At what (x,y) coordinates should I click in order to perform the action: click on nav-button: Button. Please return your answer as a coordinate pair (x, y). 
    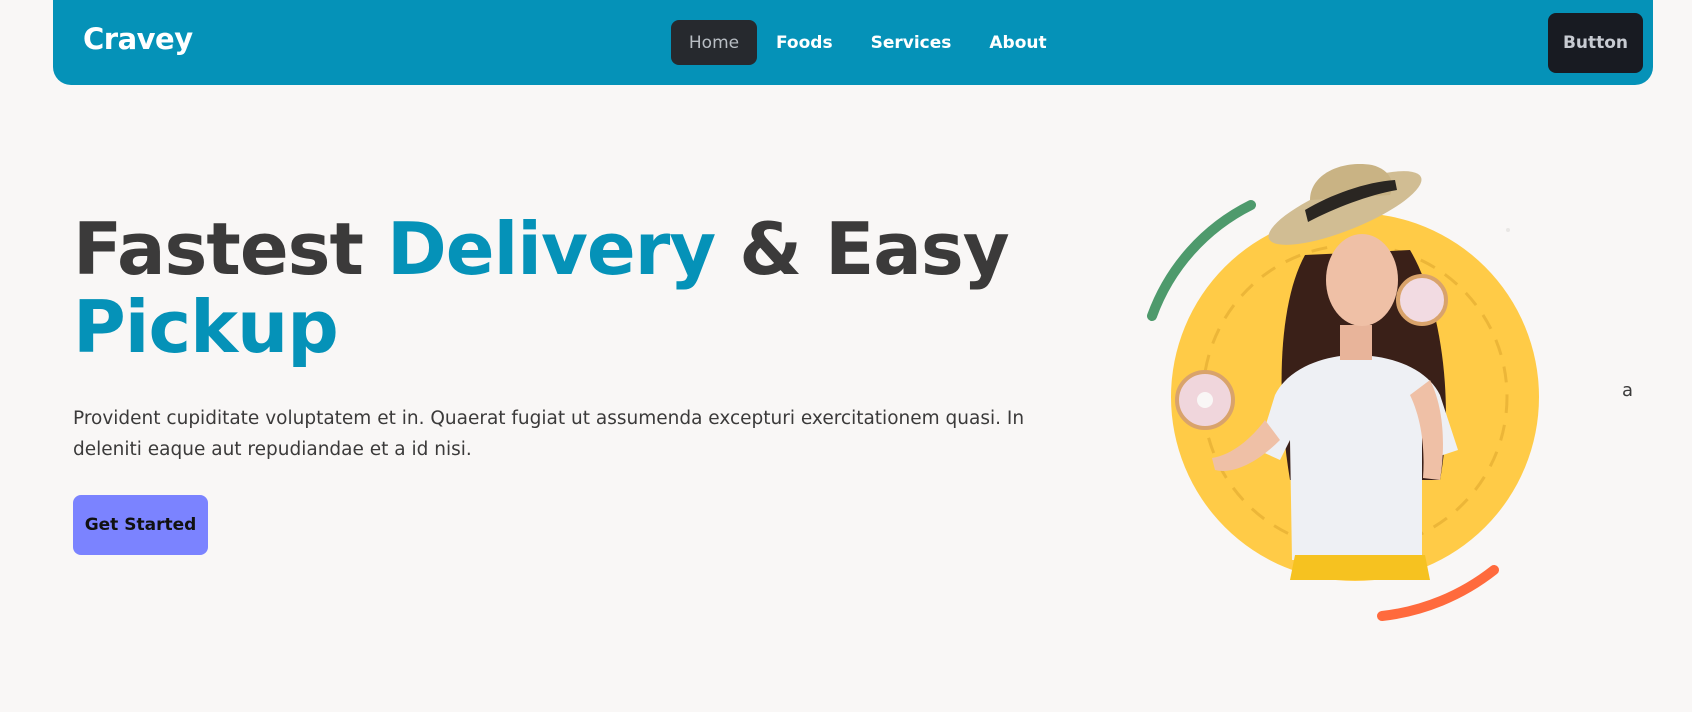
    Looking at the image, I should click on (1595, 43).